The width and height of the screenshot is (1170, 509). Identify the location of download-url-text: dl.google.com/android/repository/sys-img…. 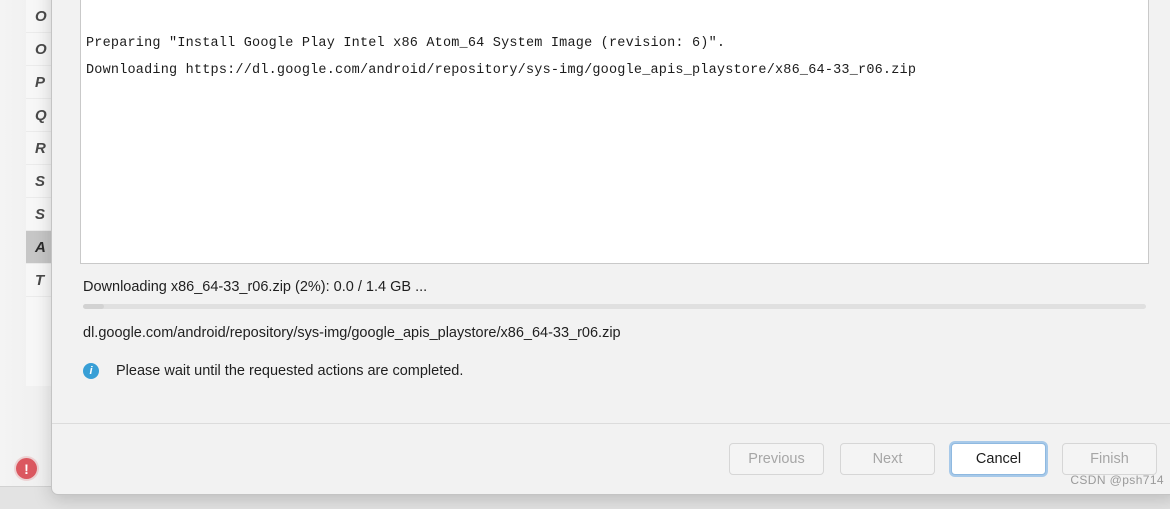
(352, 333).